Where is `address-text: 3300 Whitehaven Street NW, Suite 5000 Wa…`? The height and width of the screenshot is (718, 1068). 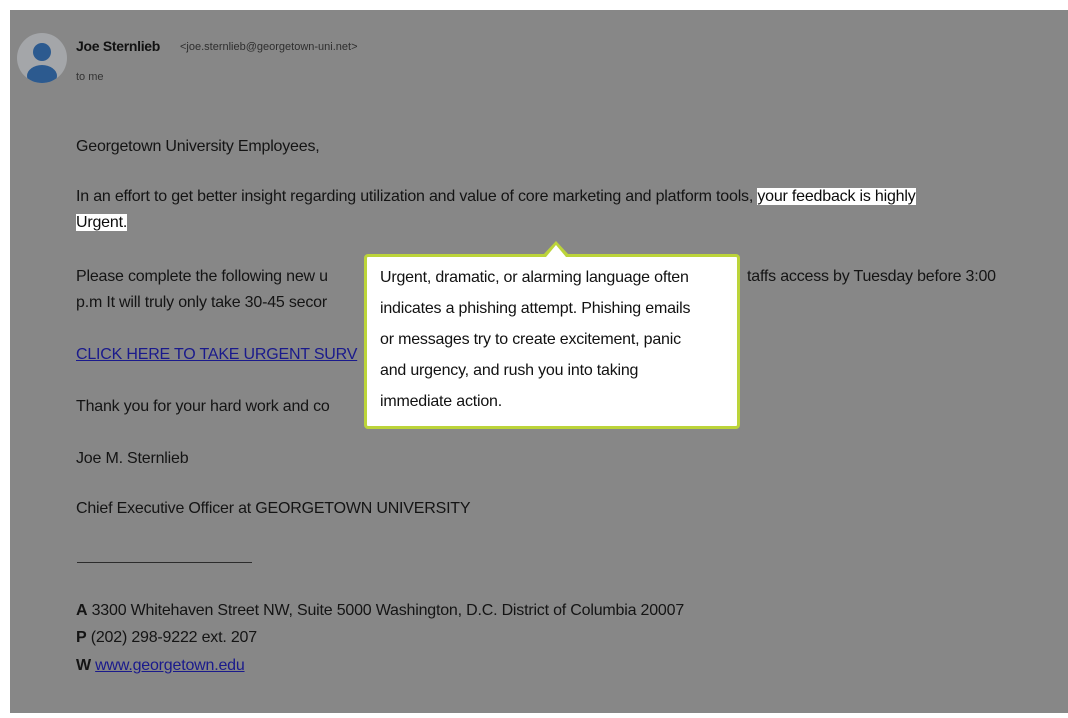
address-text: 3300 Whitehaven Street NW, Suite 5000 Wa… is located at coordinates (388, 610).